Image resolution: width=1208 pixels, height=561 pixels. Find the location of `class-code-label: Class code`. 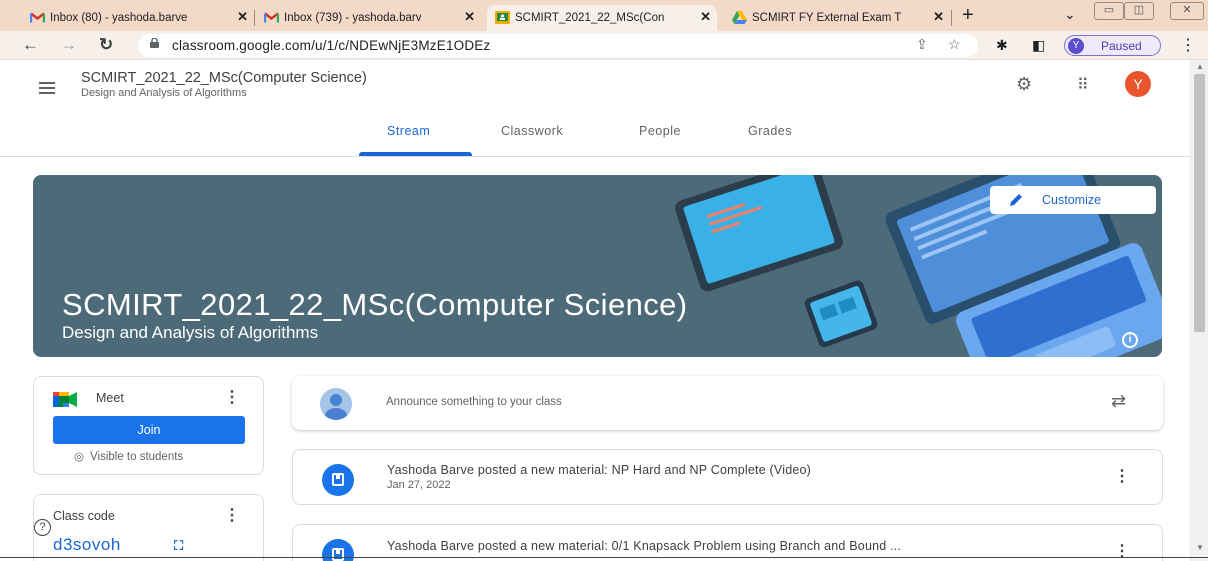

class-code-label: Class code is located at coordinates (84, 516).